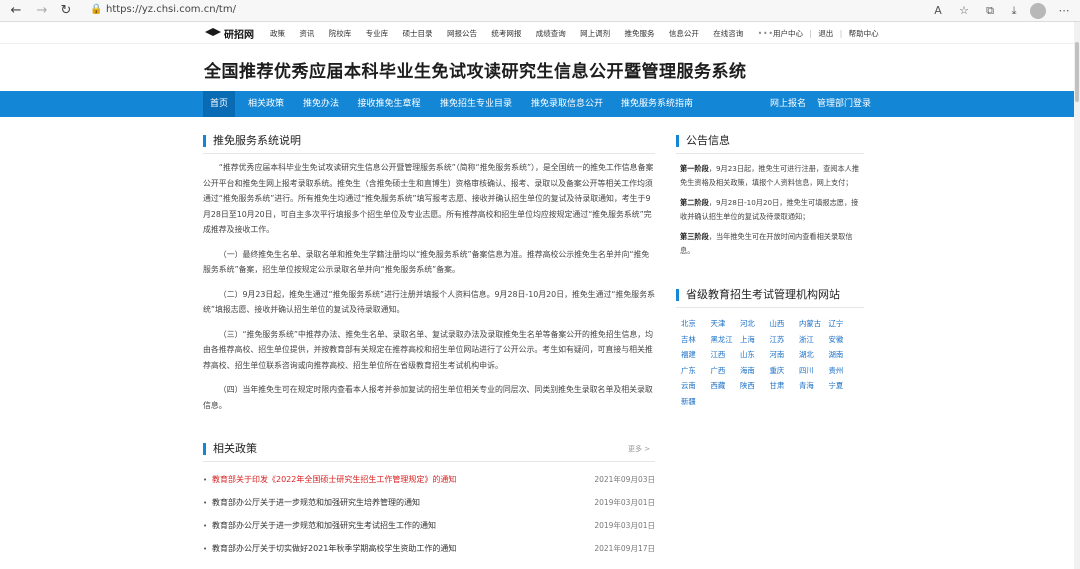 This screenshot has height=569, width=1080. Describe the element at coordinates (696, 324) in the screenshot. I see `province-link: 北京` at that location.